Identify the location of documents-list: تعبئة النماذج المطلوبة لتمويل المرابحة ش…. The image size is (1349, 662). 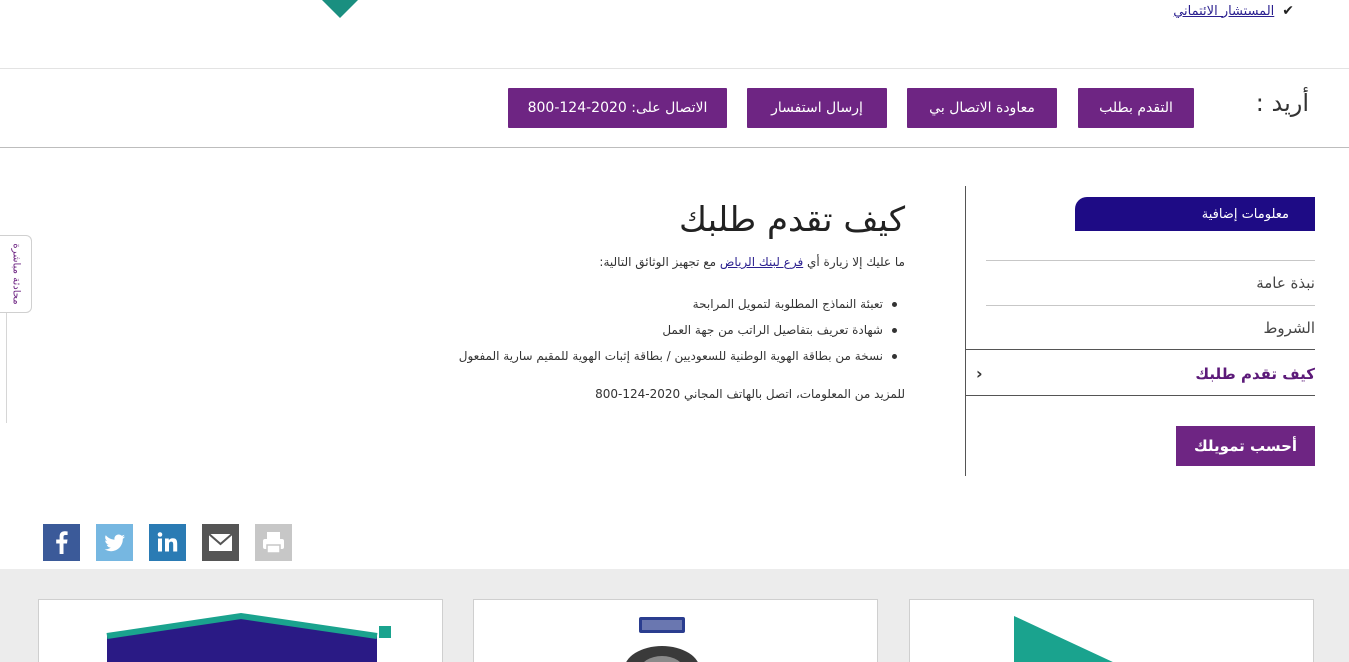
(642, 330).